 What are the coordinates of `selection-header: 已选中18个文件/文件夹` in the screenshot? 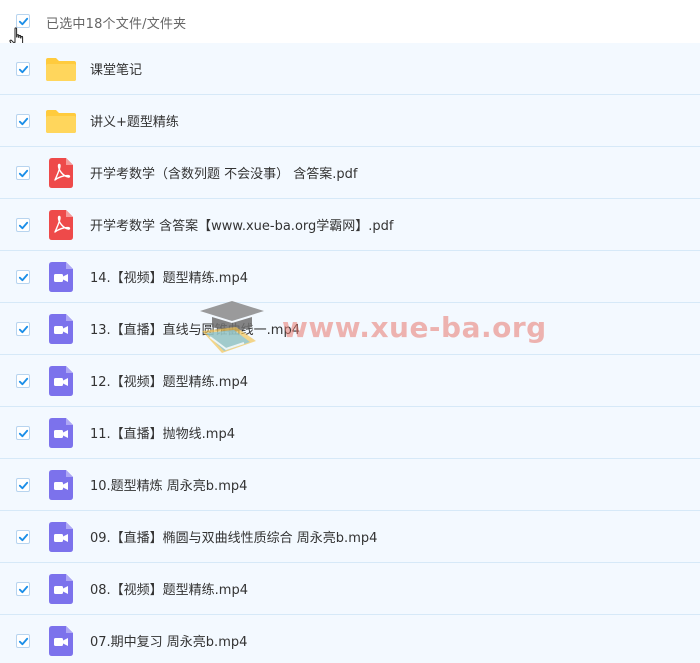 It's located at (350, 21).